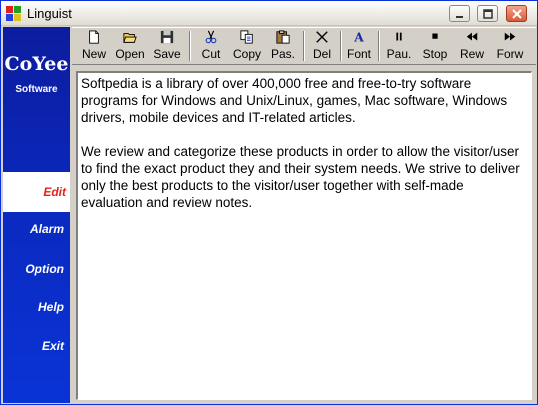 This screenshot has height=405, width=538. Describe the element at coordinates (282, 54) in the screenshot. I see `paste-label: Pas.` at that location.